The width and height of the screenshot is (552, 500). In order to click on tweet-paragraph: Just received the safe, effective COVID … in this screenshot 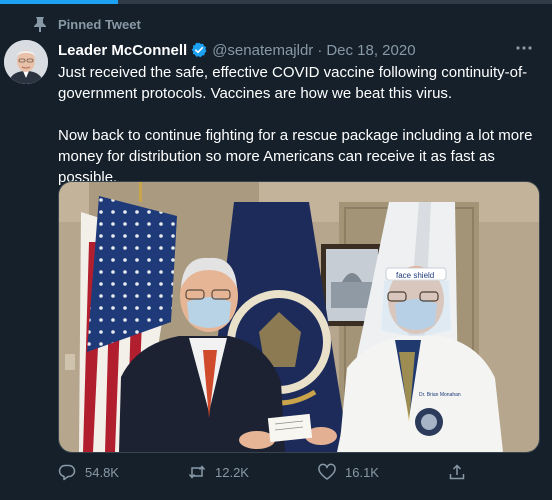, I will do `click(293, 83)`.